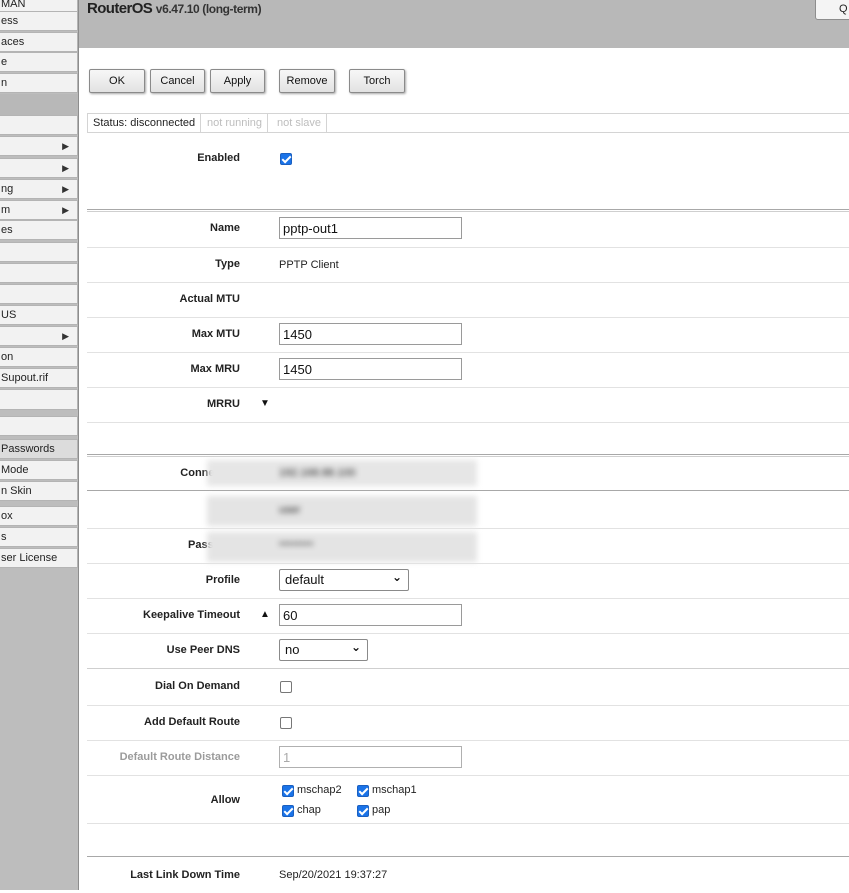 Image resolution: width=849 pixels, height=893 pixels. What do you see at coordinates (370, 334) in the screenshot?
I see `max-mtu-input` at bounding box center [370, 334].